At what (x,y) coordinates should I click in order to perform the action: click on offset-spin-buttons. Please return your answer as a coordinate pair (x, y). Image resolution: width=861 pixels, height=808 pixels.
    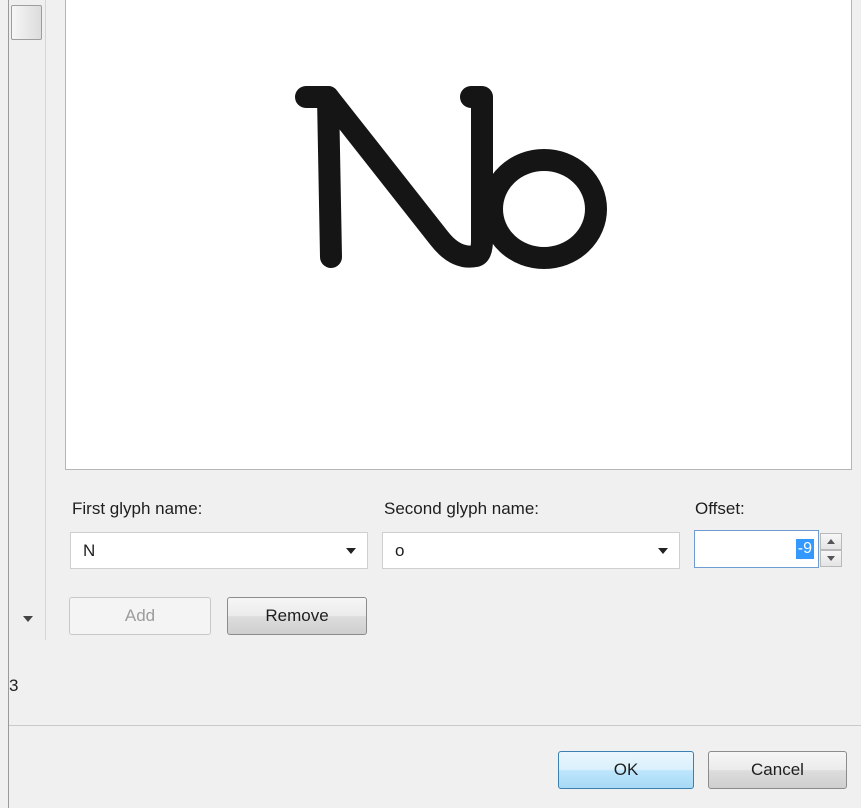
    Looking at the image, I should click on (831, 550).